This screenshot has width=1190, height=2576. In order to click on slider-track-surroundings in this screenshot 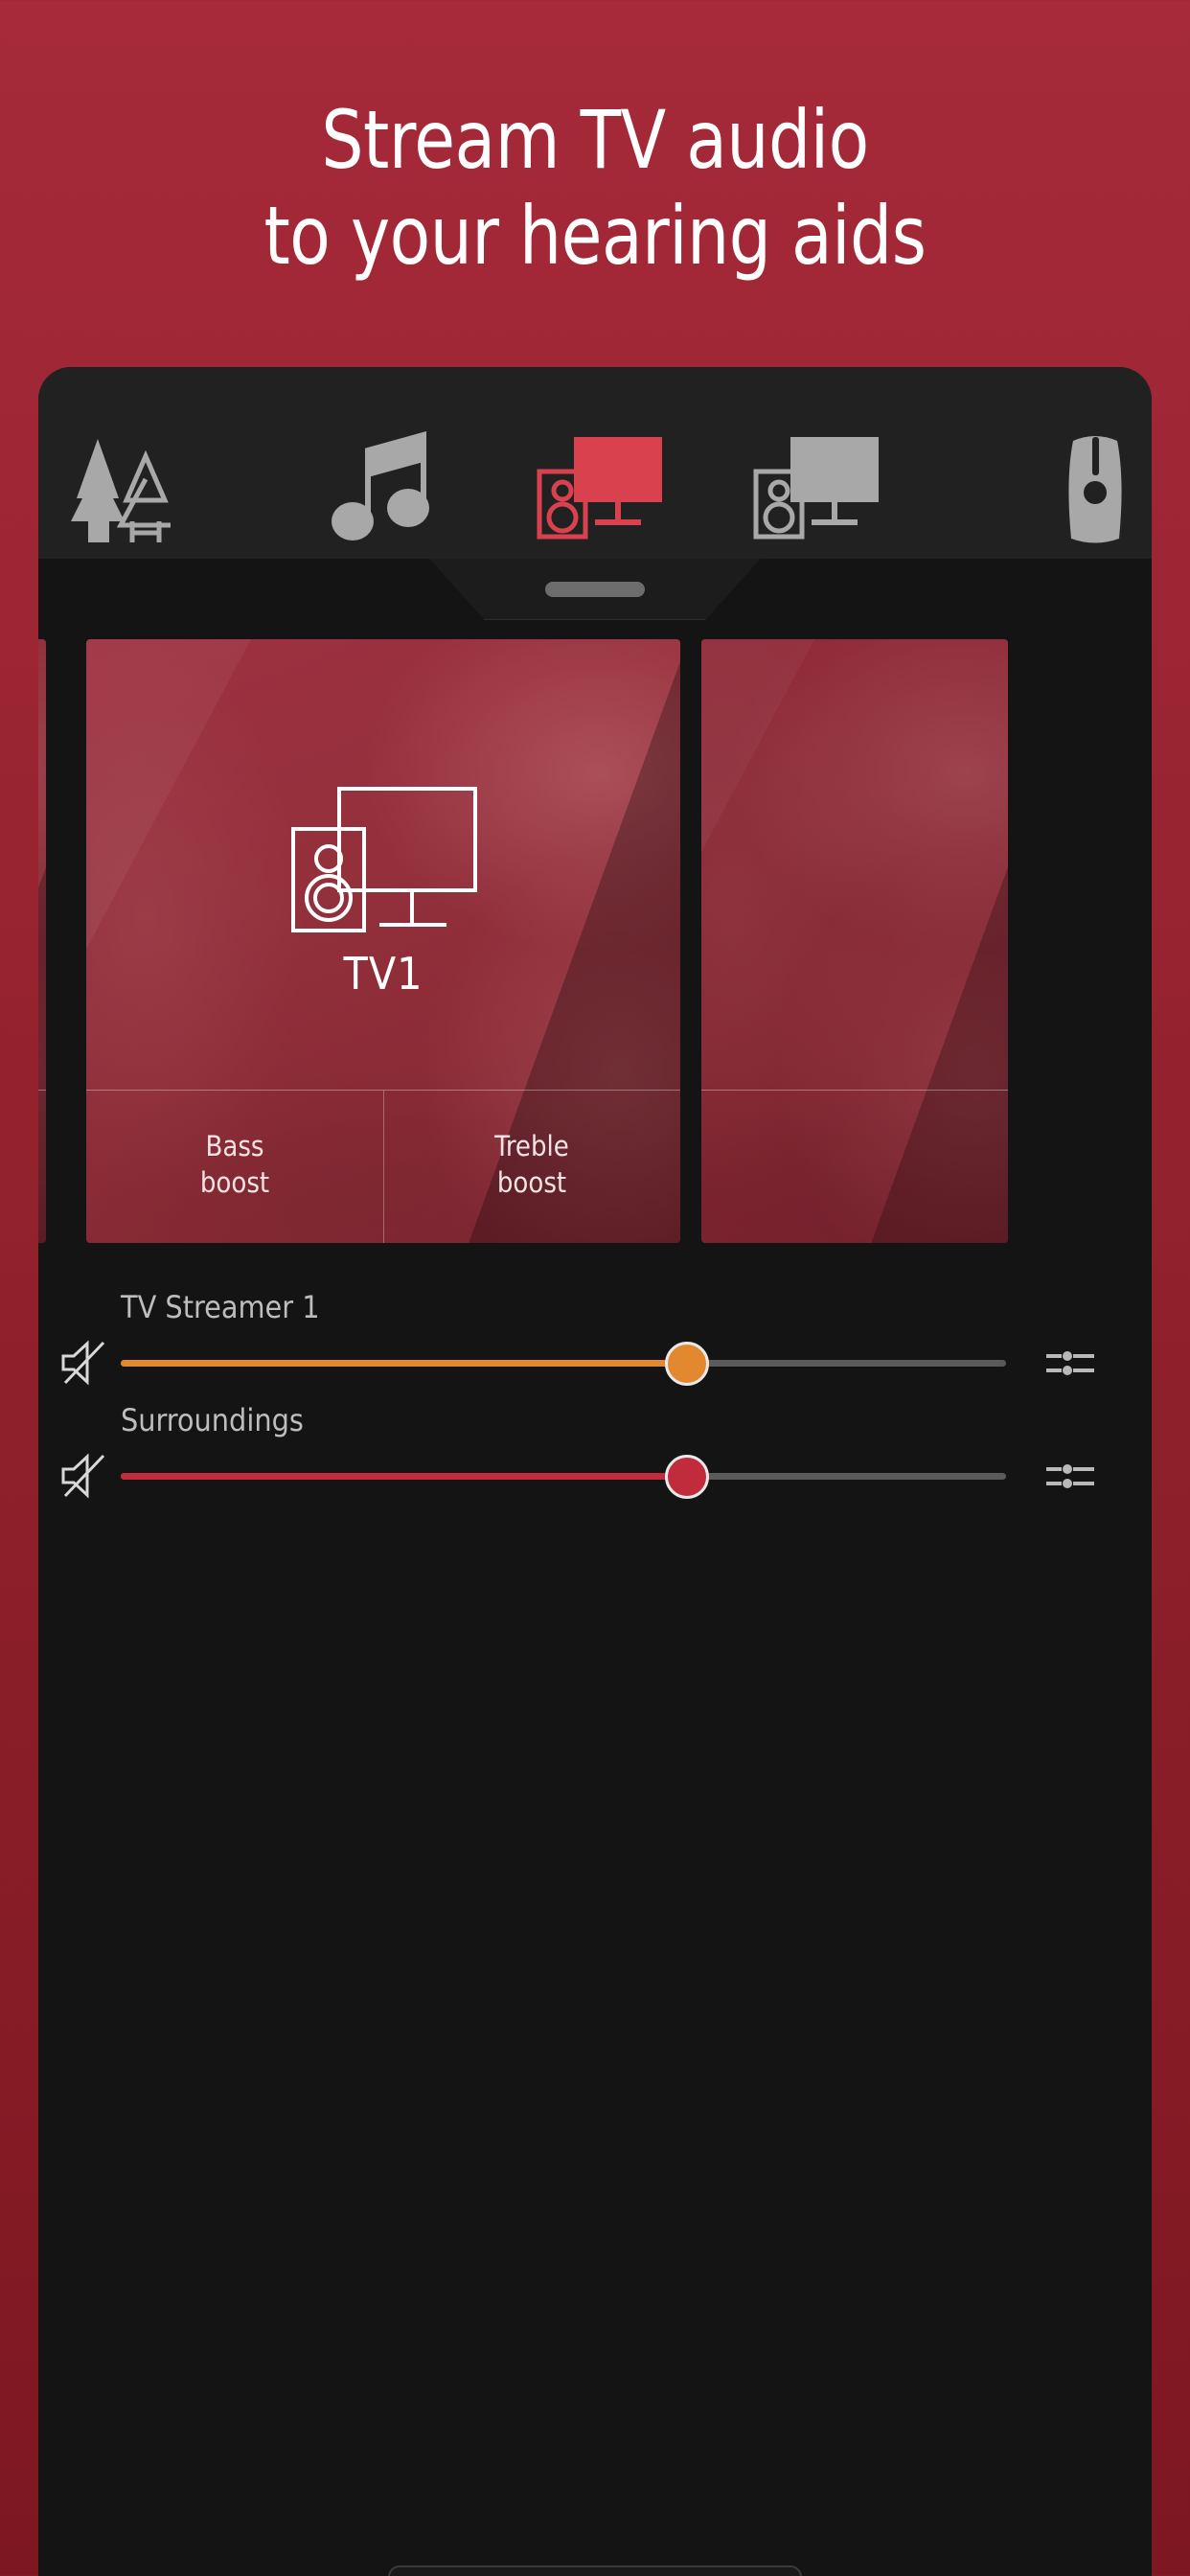, I will do `click(563, 1476)`.